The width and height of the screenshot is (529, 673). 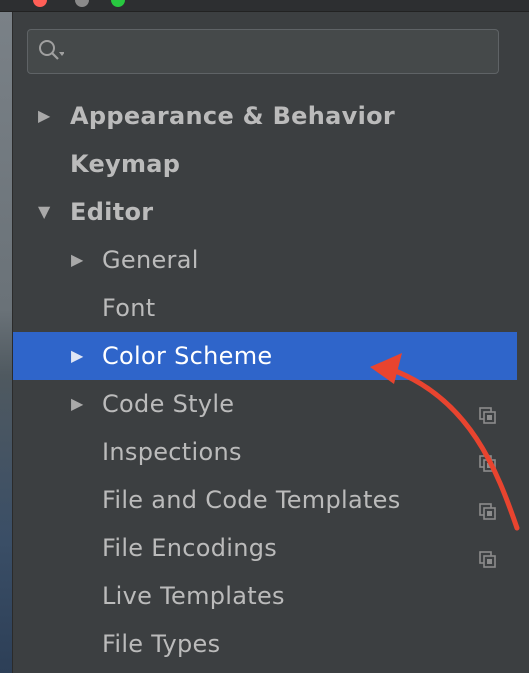 I want to click on collapse-arrow-icon: ▼, so click(x=44, y=212).